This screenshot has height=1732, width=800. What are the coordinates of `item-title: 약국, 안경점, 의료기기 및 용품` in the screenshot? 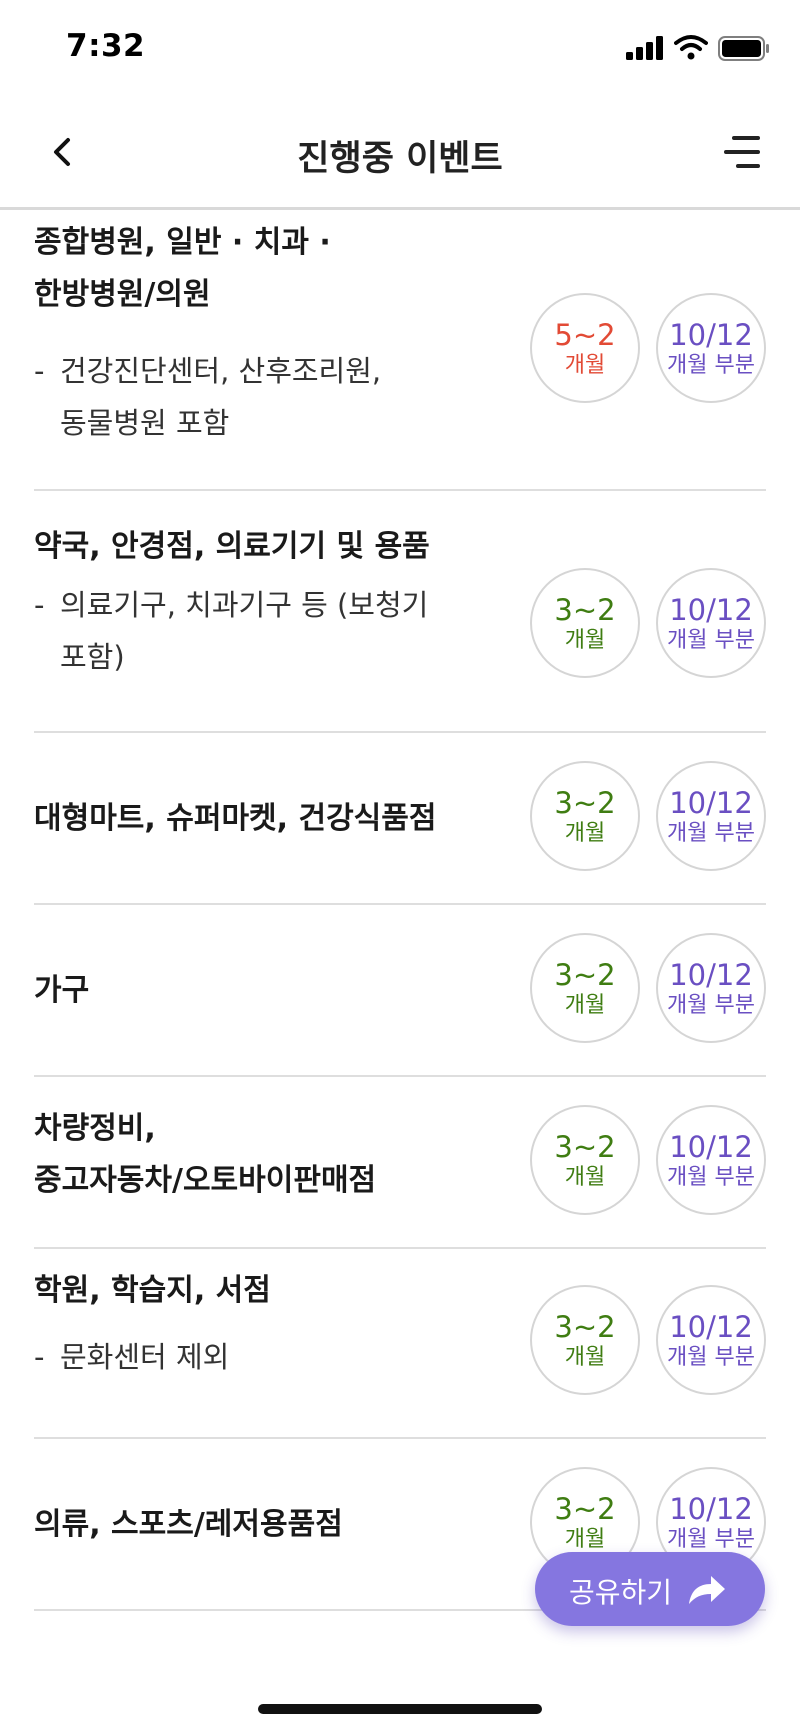 It's located at (232, 546).